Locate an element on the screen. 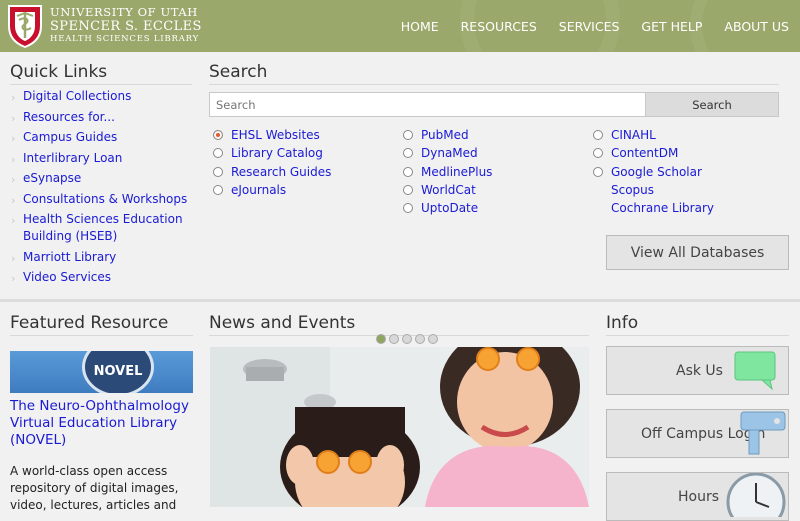 The width and height of the screenshot is (800, 521). featured-resource-banner: NOVEL is located at coordinates (101, 372).